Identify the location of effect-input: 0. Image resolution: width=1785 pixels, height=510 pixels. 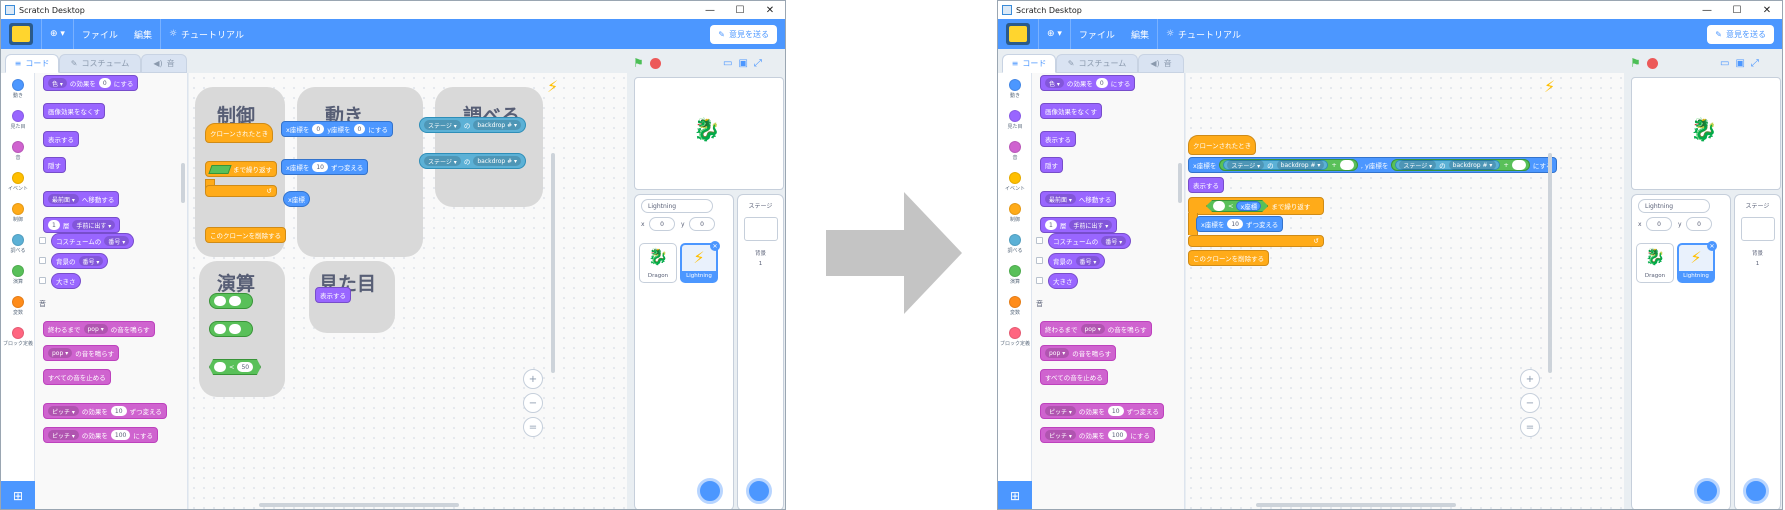
(1101, 83).